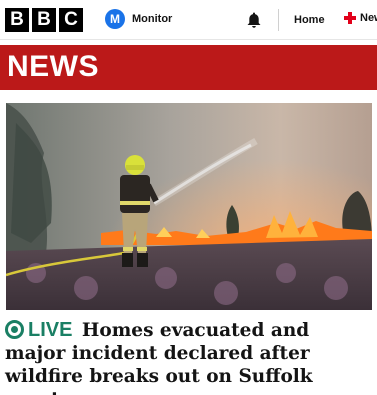 This screenshot has width=377, height=395. What do you see at coordinates (350, 18) in the screenshot?
I see `news-cross-icon` at bounding box center [350, 18].